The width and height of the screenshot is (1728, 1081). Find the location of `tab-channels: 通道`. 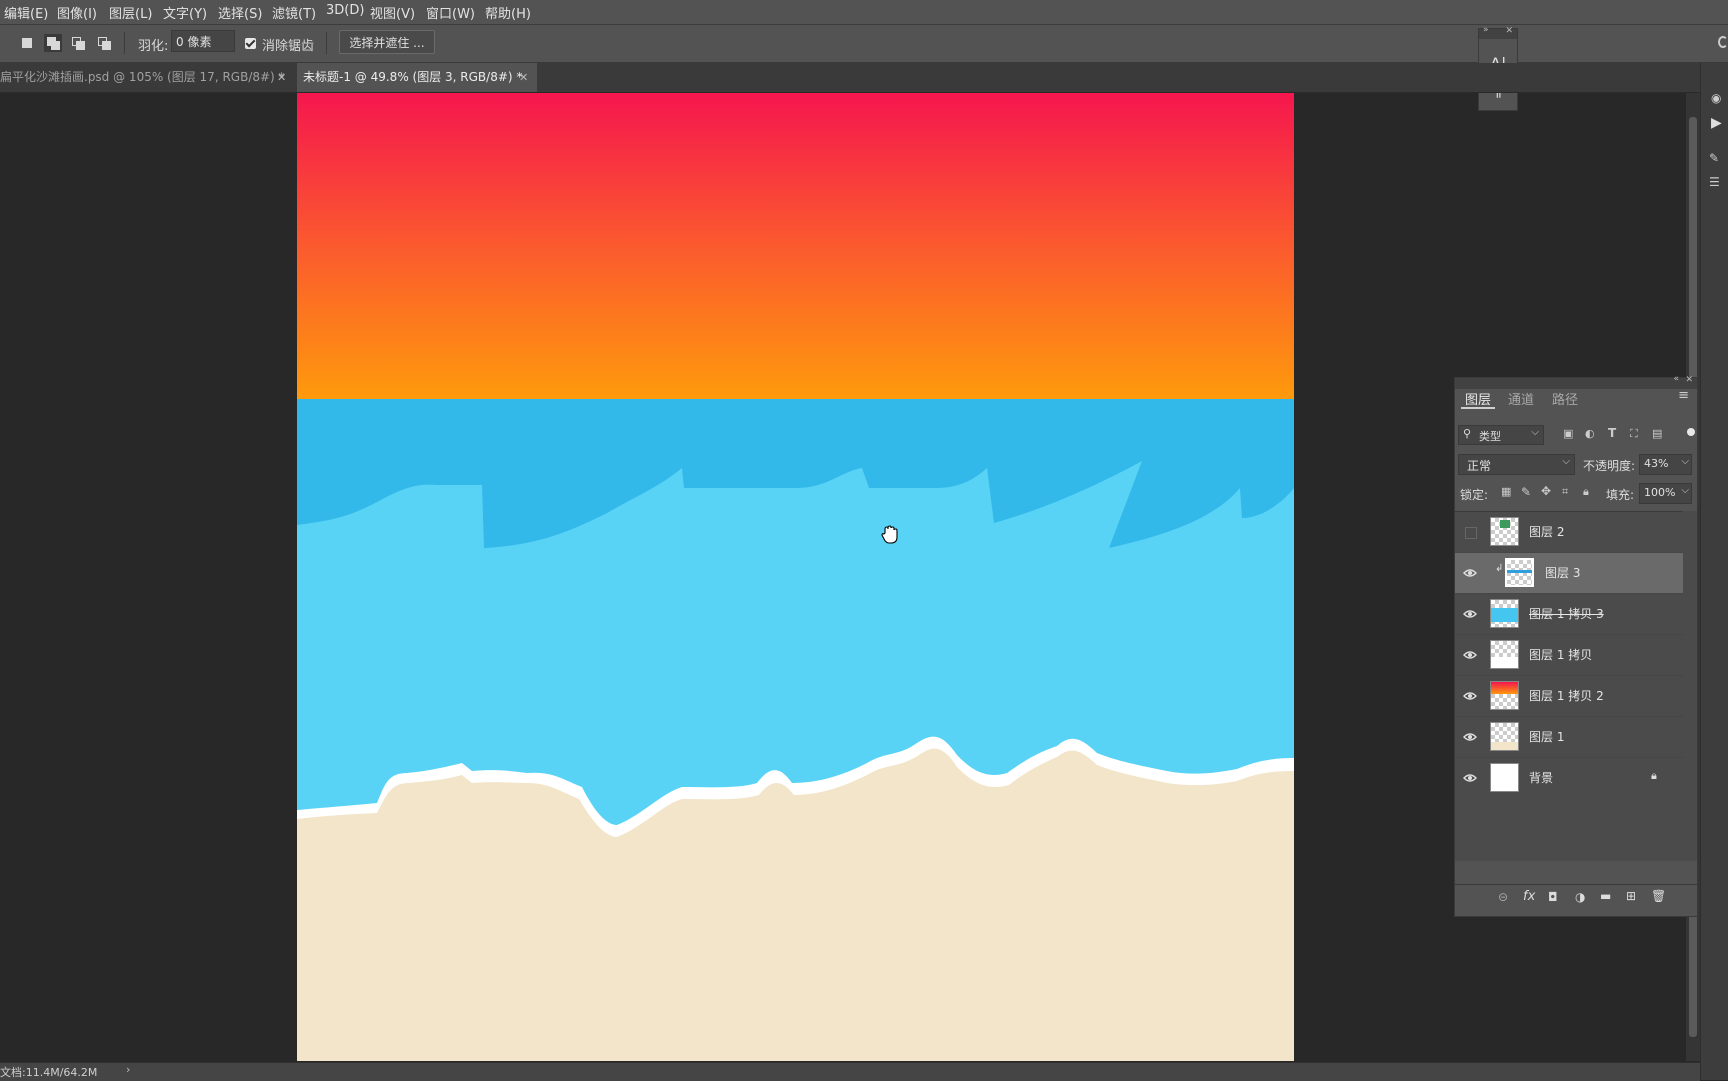

tab-channels: 通道 is located at coordinates (1521, 398).